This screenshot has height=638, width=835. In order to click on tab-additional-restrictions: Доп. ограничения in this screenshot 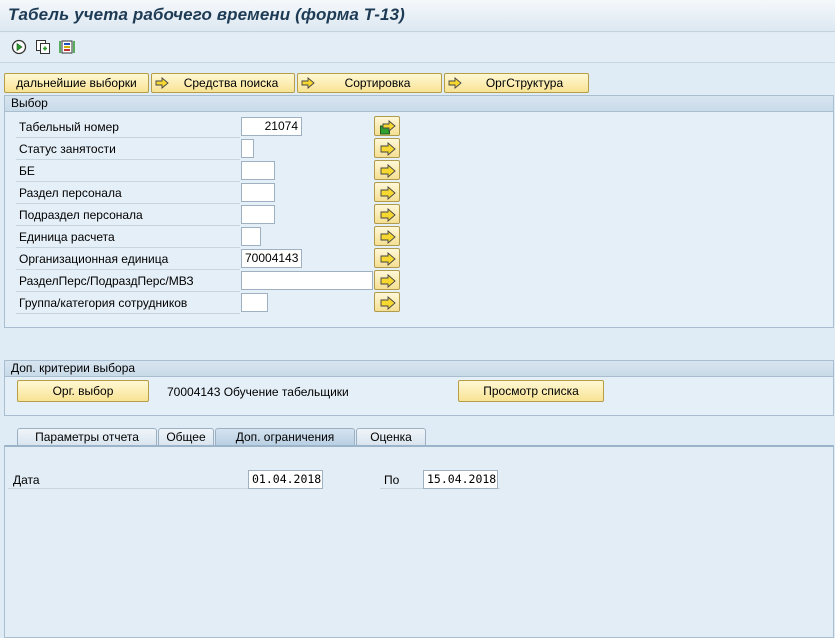, I will do `click(285, 437)`.